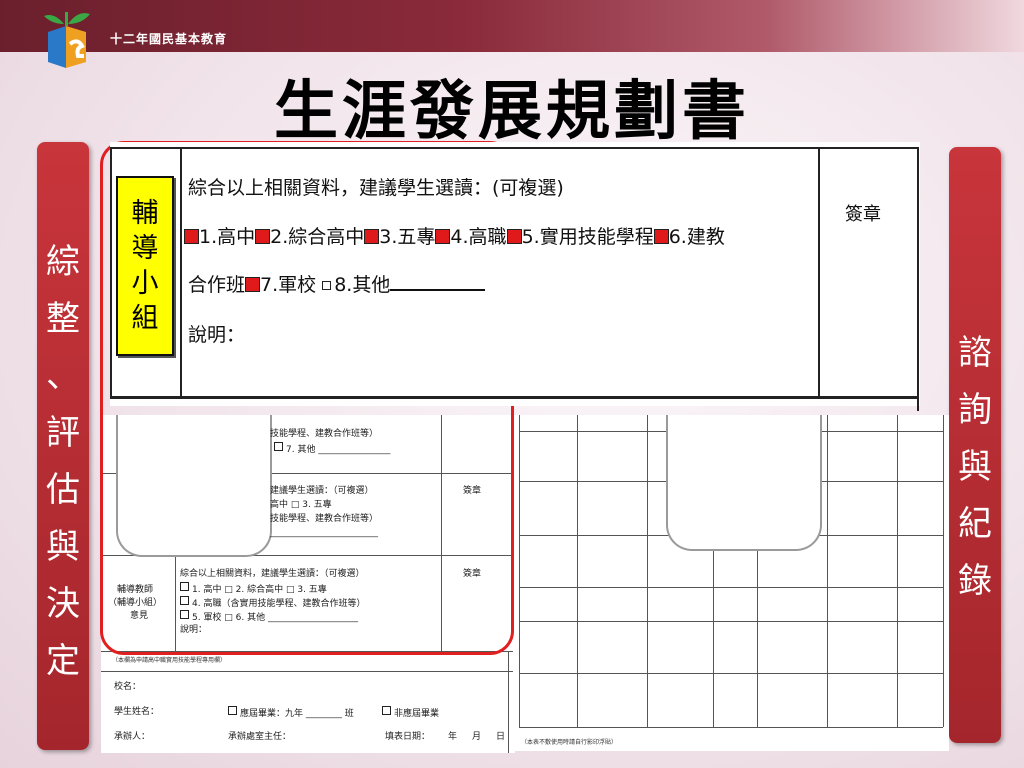 The height and width of the screenshot is (768, 1024). I want to click on left-banner-char: 與, so click(63, 547).